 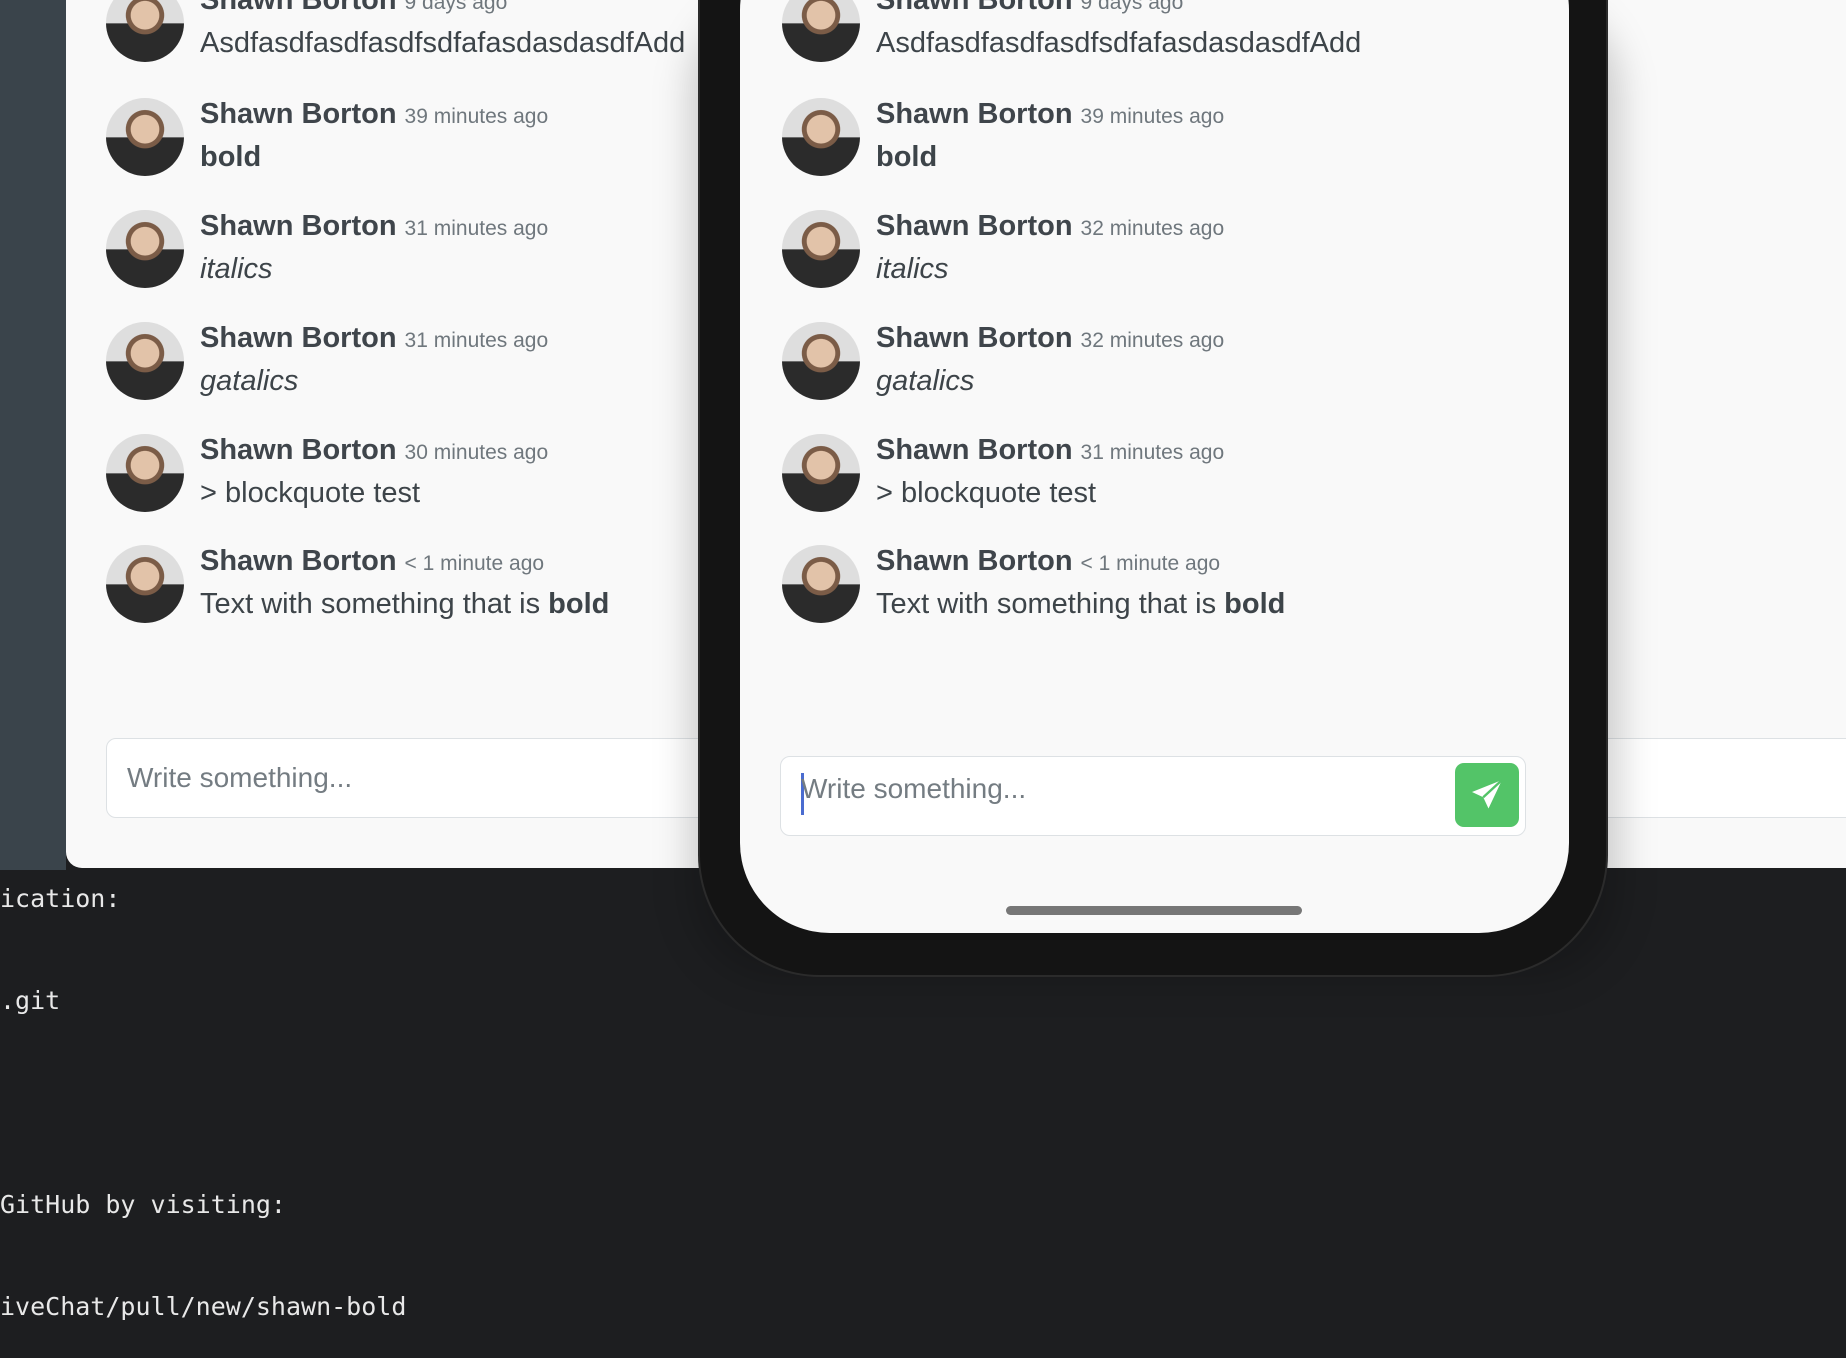 What do you see at coordinates (33, 435) in the screenshot?
I see `terminal-sidebar-strip` at bounding box center [33, 435].